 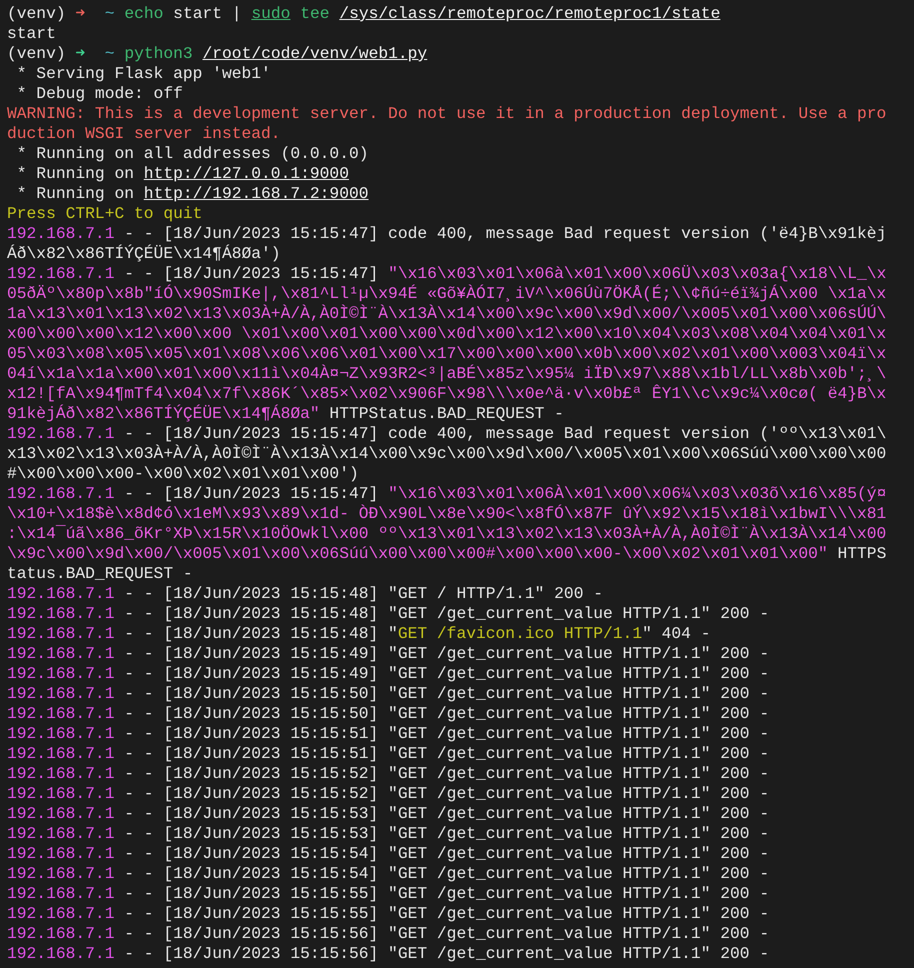 I want to click on terminal-text: HTTPStatus.BAD_REQUEST -, so click(x=446, y=413).